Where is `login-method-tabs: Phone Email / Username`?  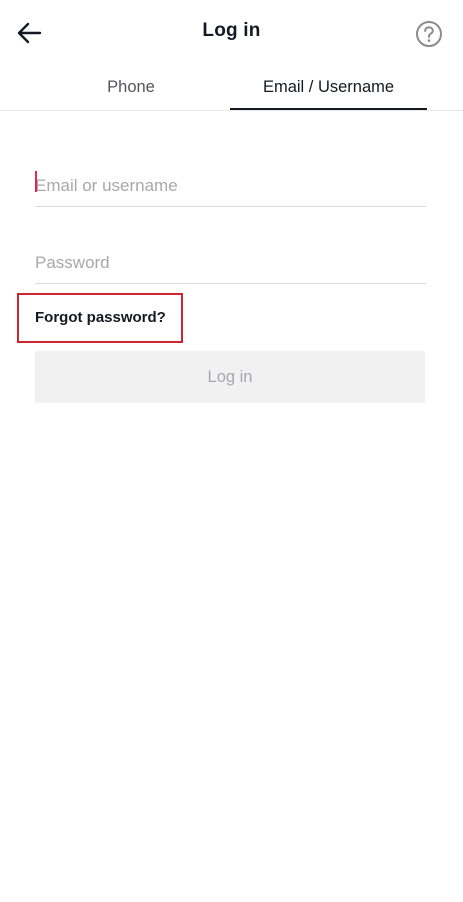
login-method-tabs: Phone Email / Username is located at coordinates (231, 87).